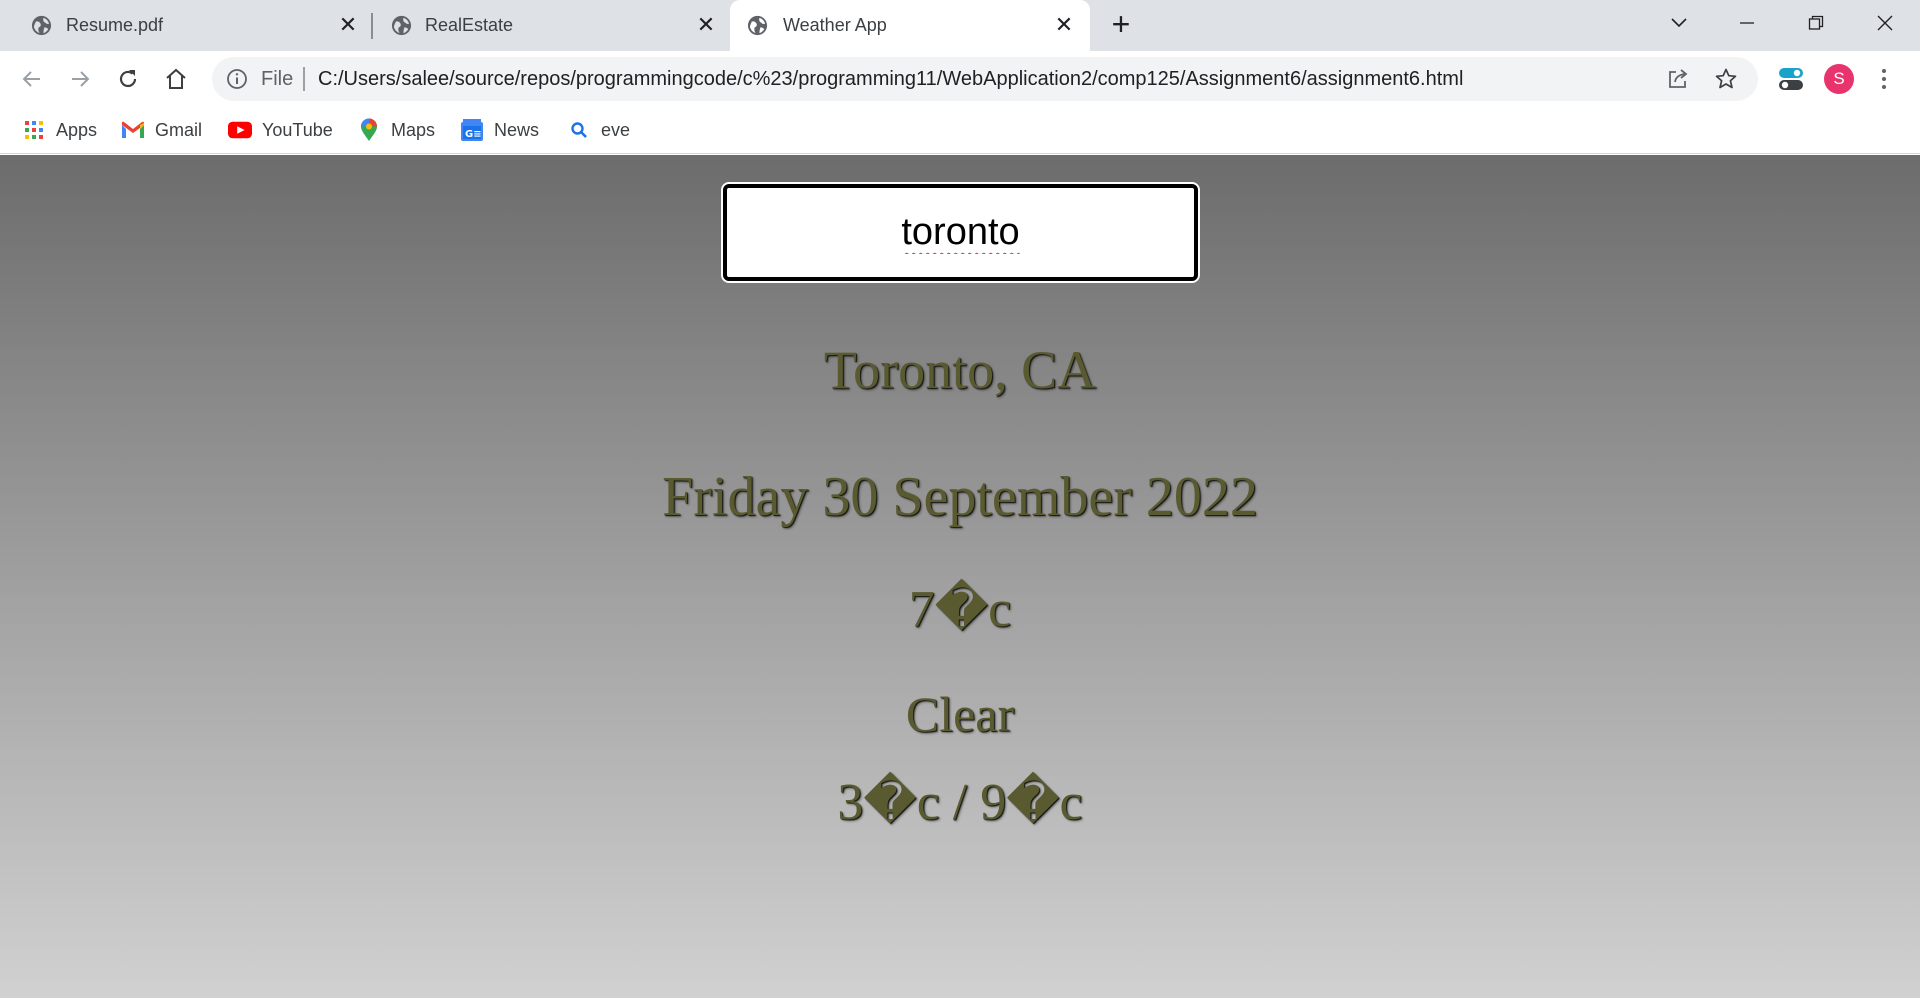 This screenshot has width=1920, height=998. What do you see at coordinates (1678, 79) in the screenshot?
I see `share-icon` at bounding box center [1678, 79].